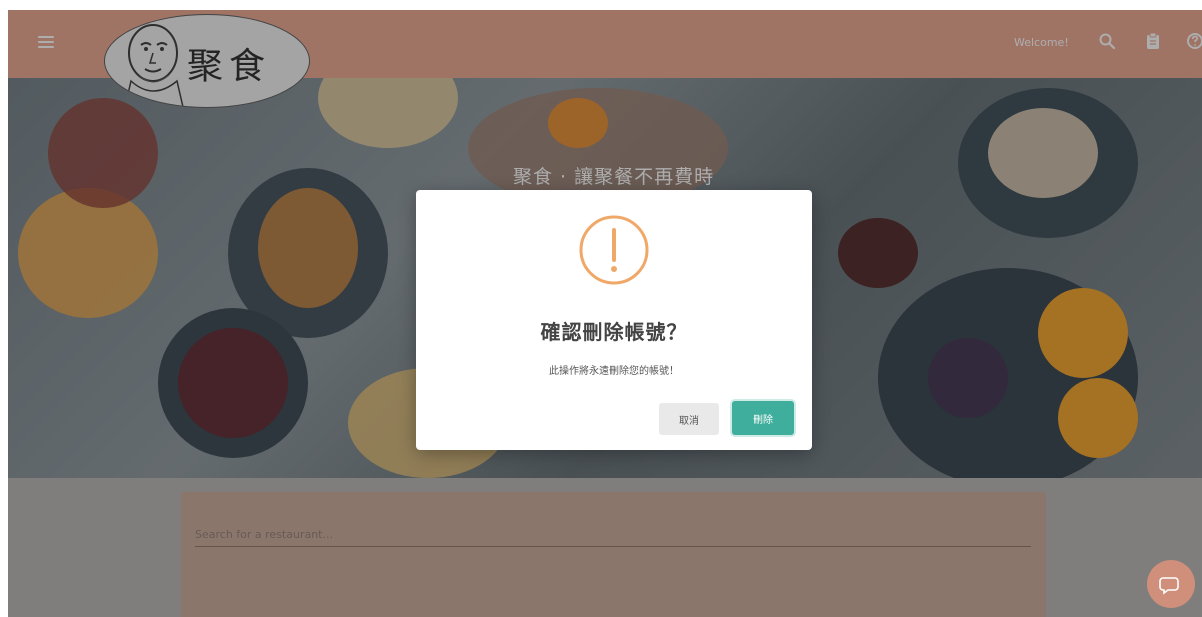  Describe the element at coordinates (689, 419) in the screenshot. I see `cancel-button: 取消` at that location.